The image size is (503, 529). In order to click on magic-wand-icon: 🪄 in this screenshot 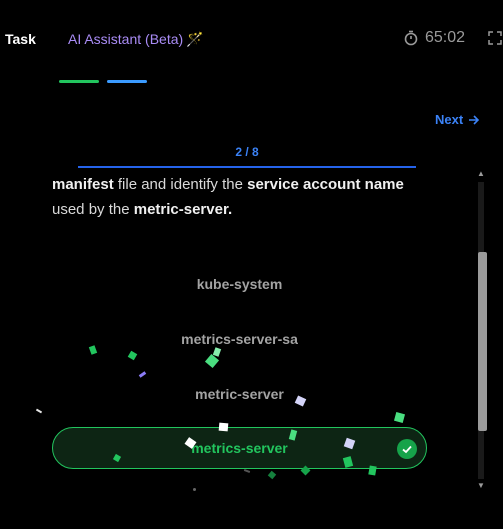, I will do `click(195, 39)`.